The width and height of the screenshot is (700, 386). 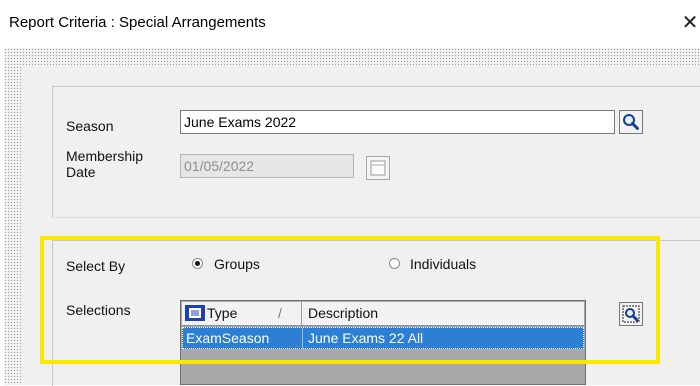 What do you see at coordinates (267, 166) in the screenshot?
I see `membership-date-input: 01/05/2022` at bounding box center [267, 166].